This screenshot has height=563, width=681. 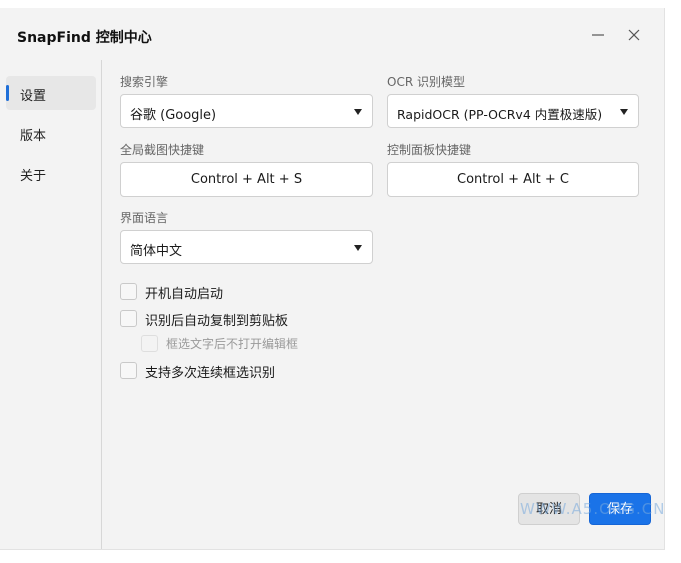 I want to click on language-value: 简体中文, so click(x=156, y=251).